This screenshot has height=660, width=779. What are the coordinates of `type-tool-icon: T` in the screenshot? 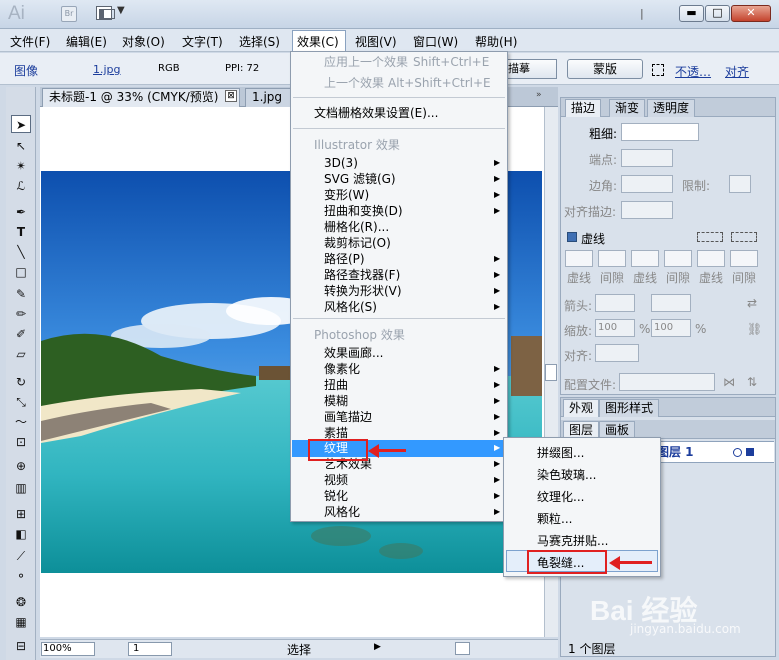 It's located at (21, 232).